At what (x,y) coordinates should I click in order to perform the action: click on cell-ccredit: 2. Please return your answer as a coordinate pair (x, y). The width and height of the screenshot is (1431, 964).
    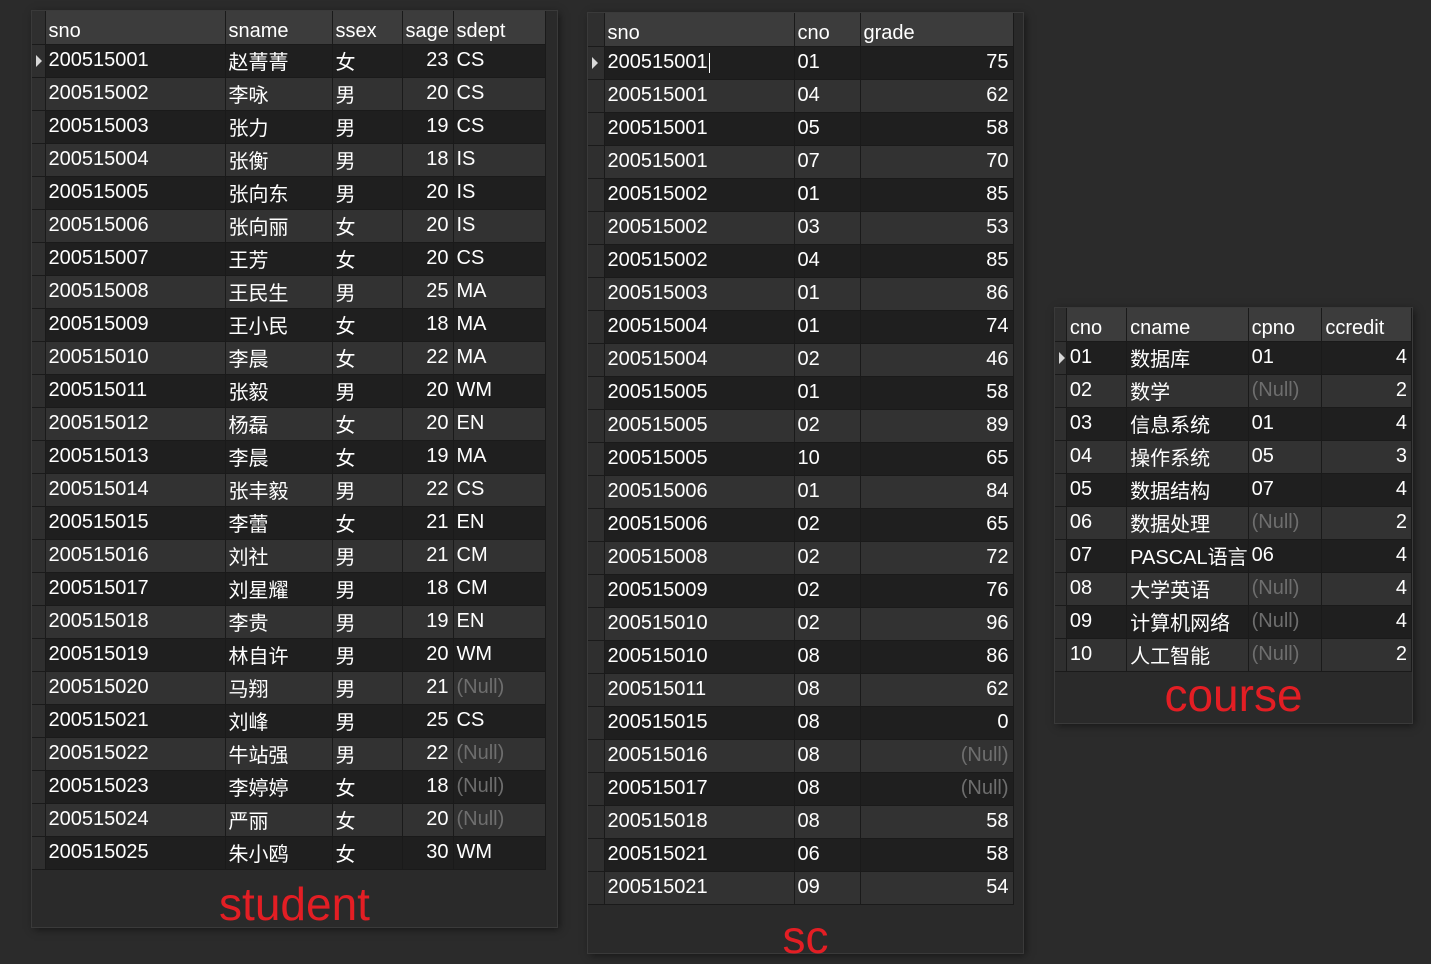
    Looking at the image, I should click on (1366, 391).